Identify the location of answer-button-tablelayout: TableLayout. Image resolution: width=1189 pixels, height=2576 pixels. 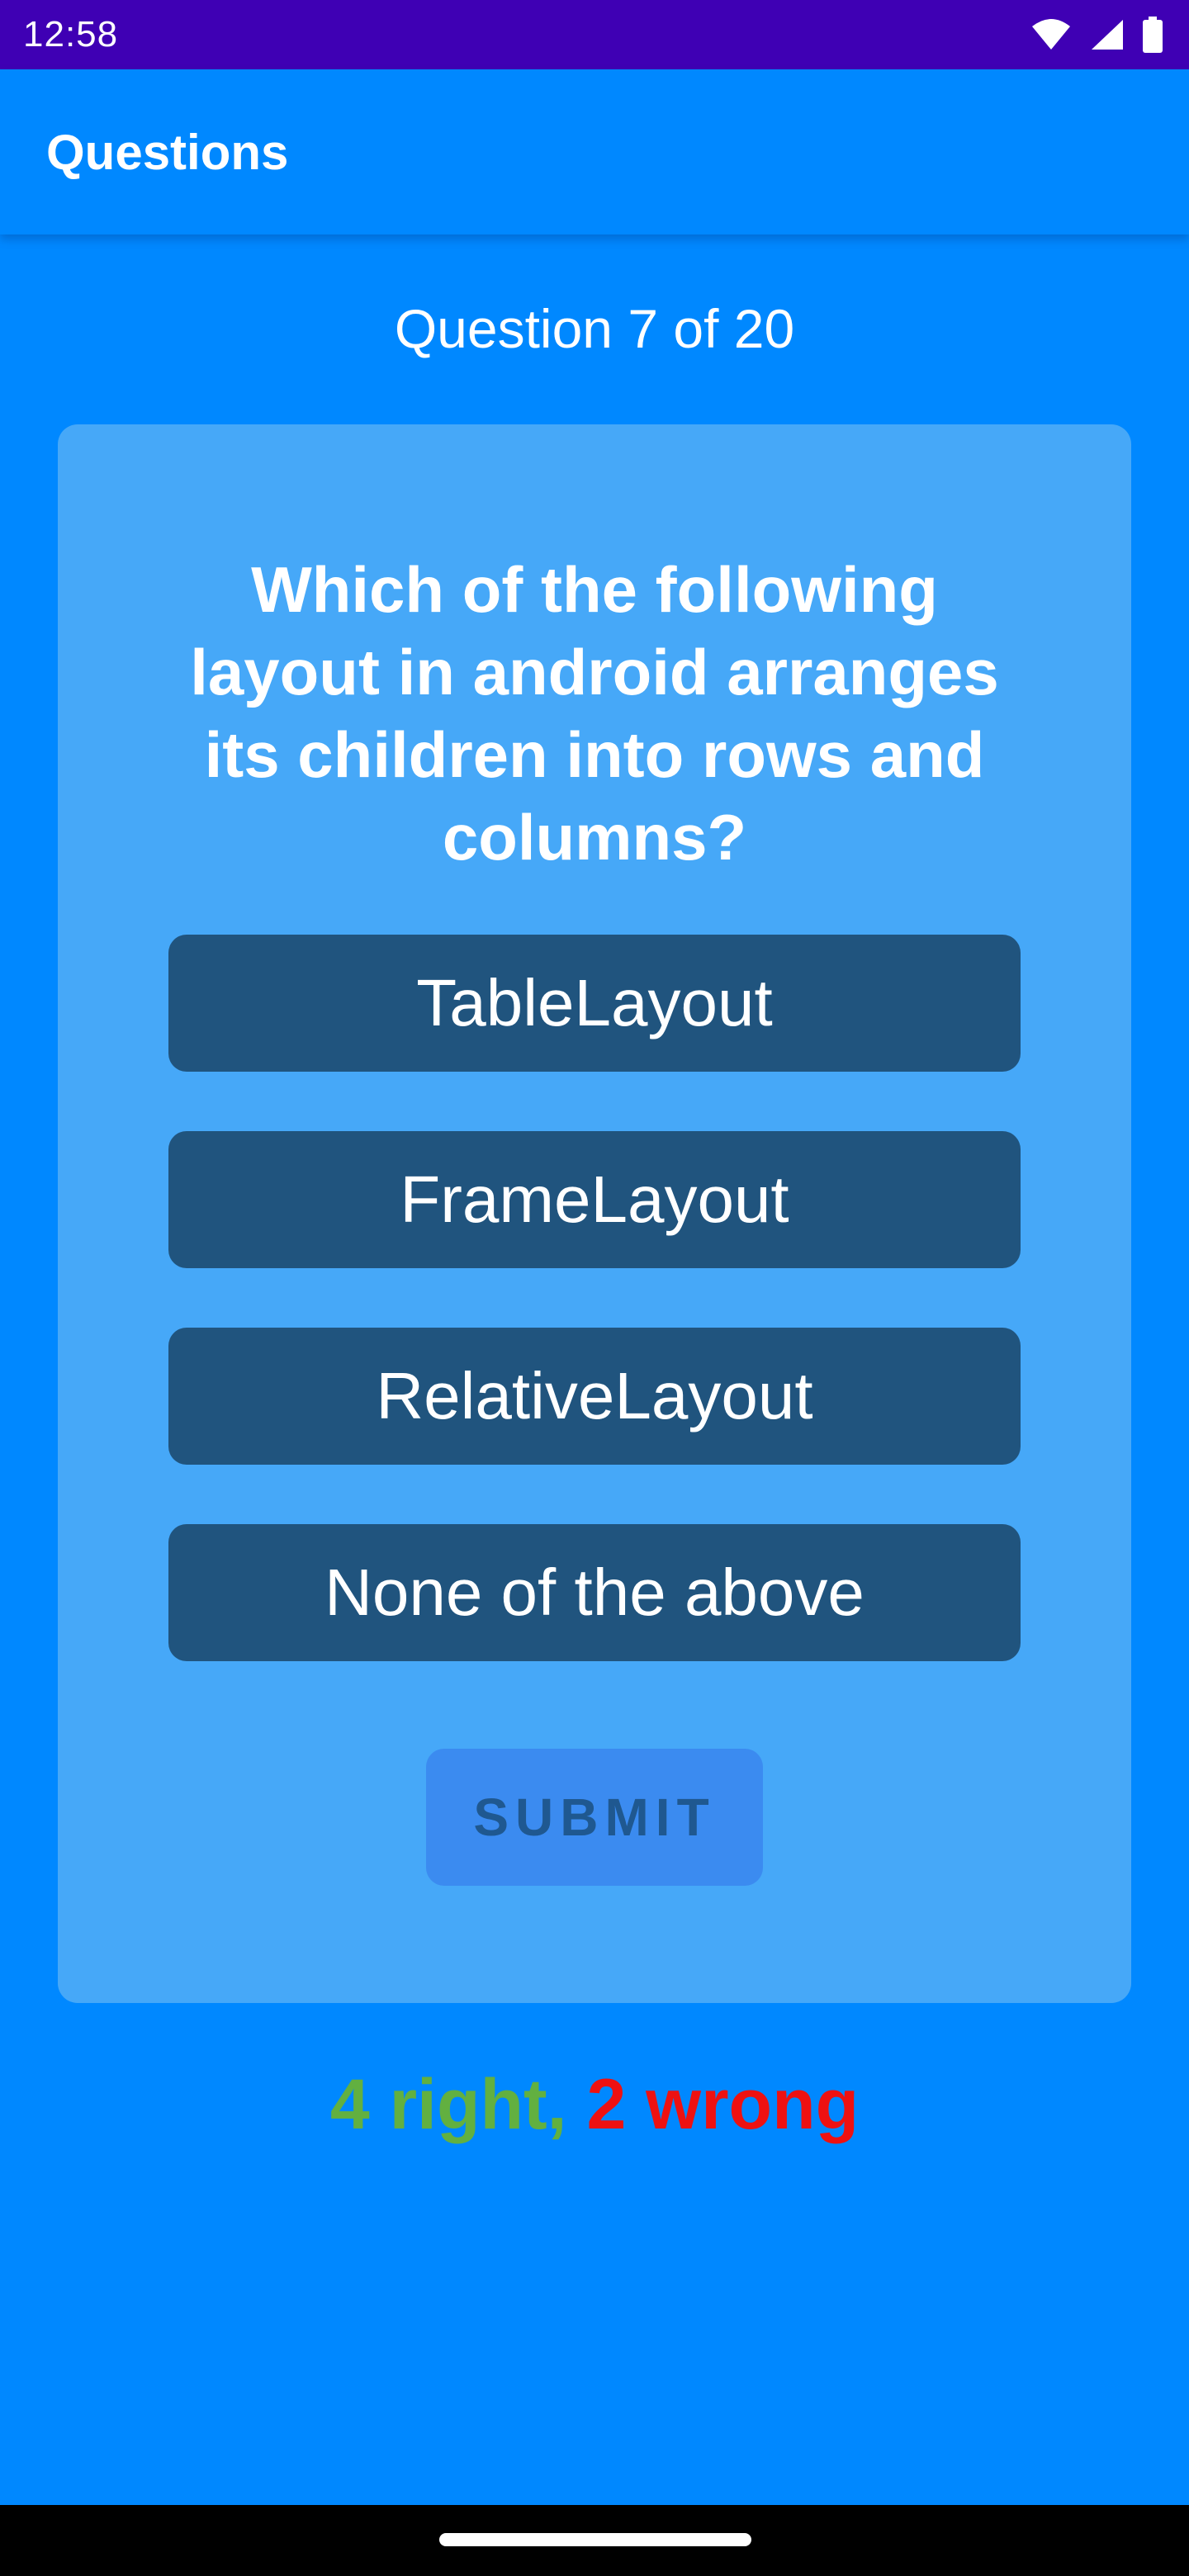
(594, 1003).